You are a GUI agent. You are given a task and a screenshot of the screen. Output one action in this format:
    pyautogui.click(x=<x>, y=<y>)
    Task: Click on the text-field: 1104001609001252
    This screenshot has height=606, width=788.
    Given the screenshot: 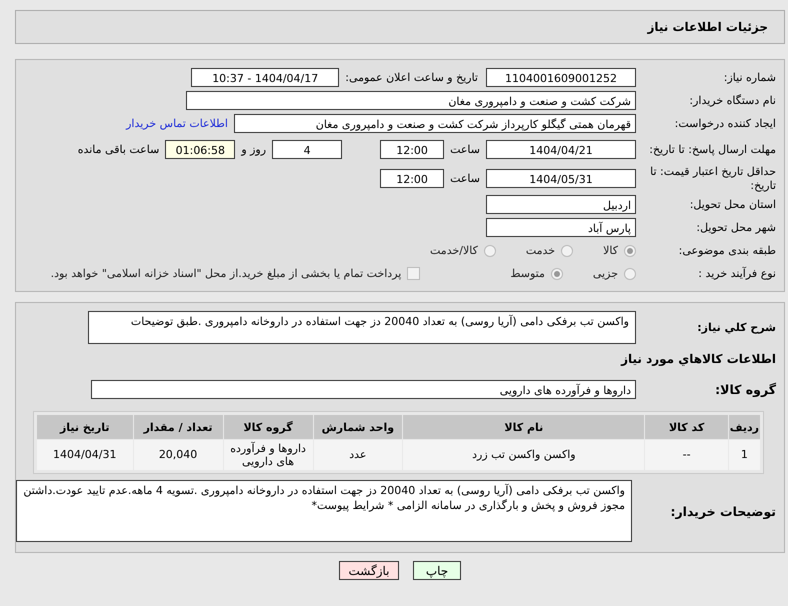 What is the action you would take?
    pyautogui.click(x=561, y=77)
    